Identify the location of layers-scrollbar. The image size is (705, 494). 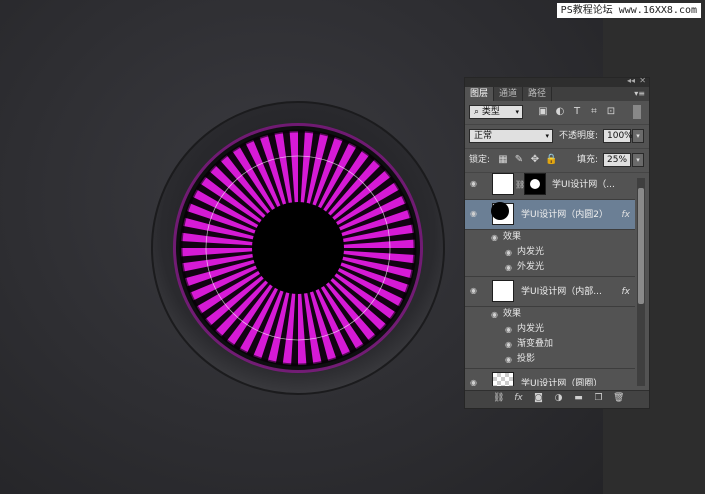
(641, 282).